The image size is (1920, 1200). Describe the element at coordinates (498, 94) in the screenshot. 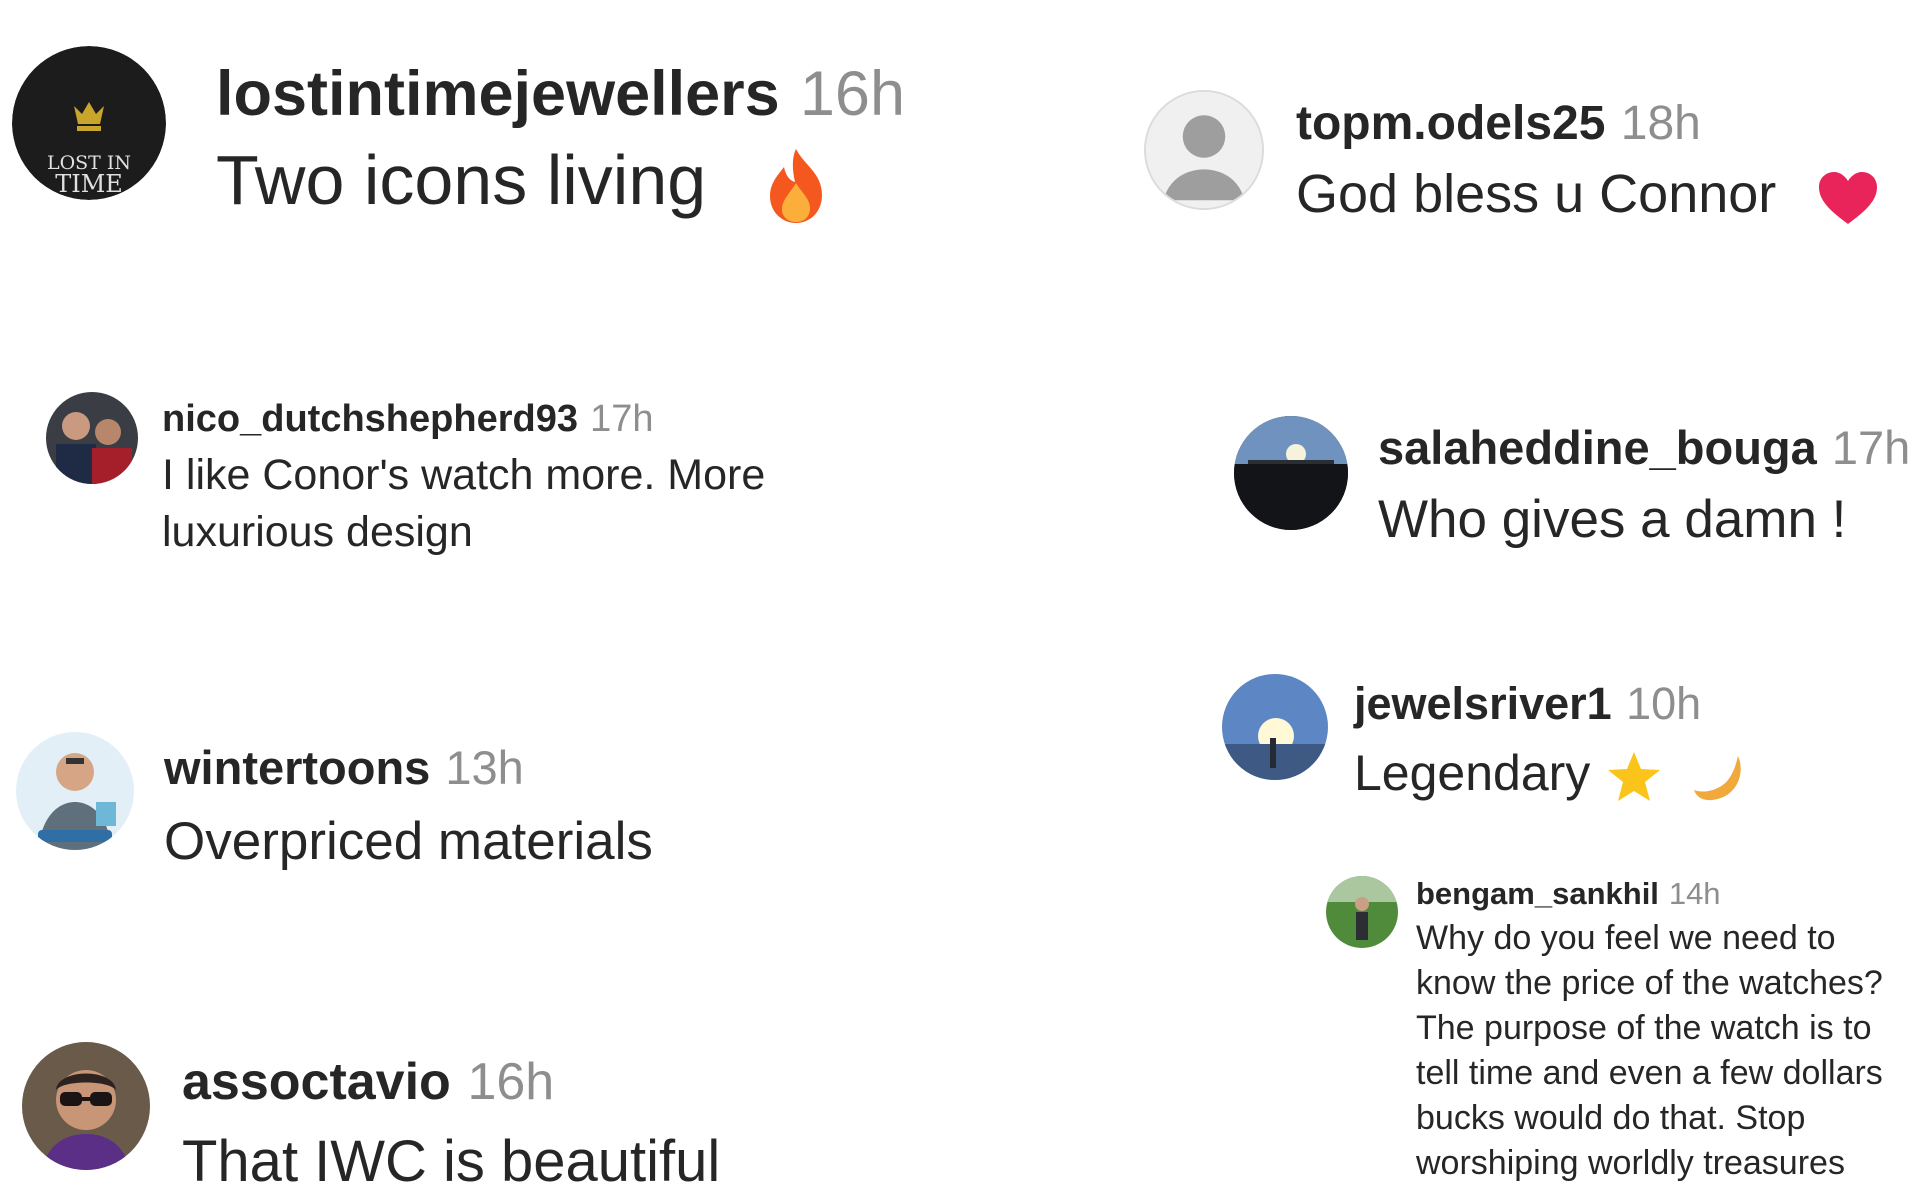

I see `username: lostintimejewellers` at that location.